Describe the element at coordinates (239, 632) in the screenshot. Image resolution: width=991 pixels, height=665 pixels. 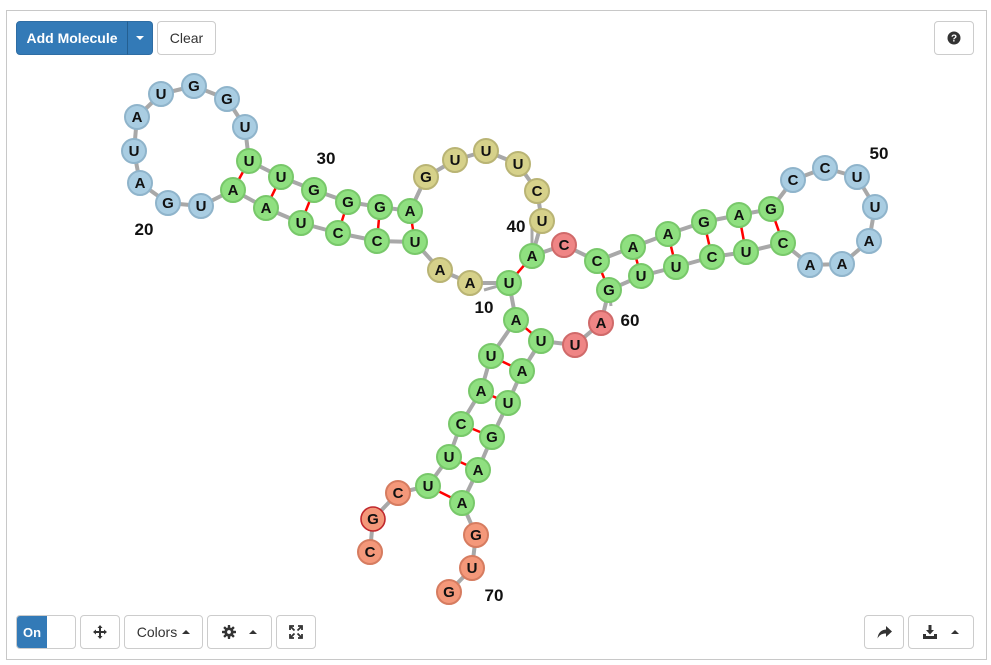
I see `settings-button` at that location.